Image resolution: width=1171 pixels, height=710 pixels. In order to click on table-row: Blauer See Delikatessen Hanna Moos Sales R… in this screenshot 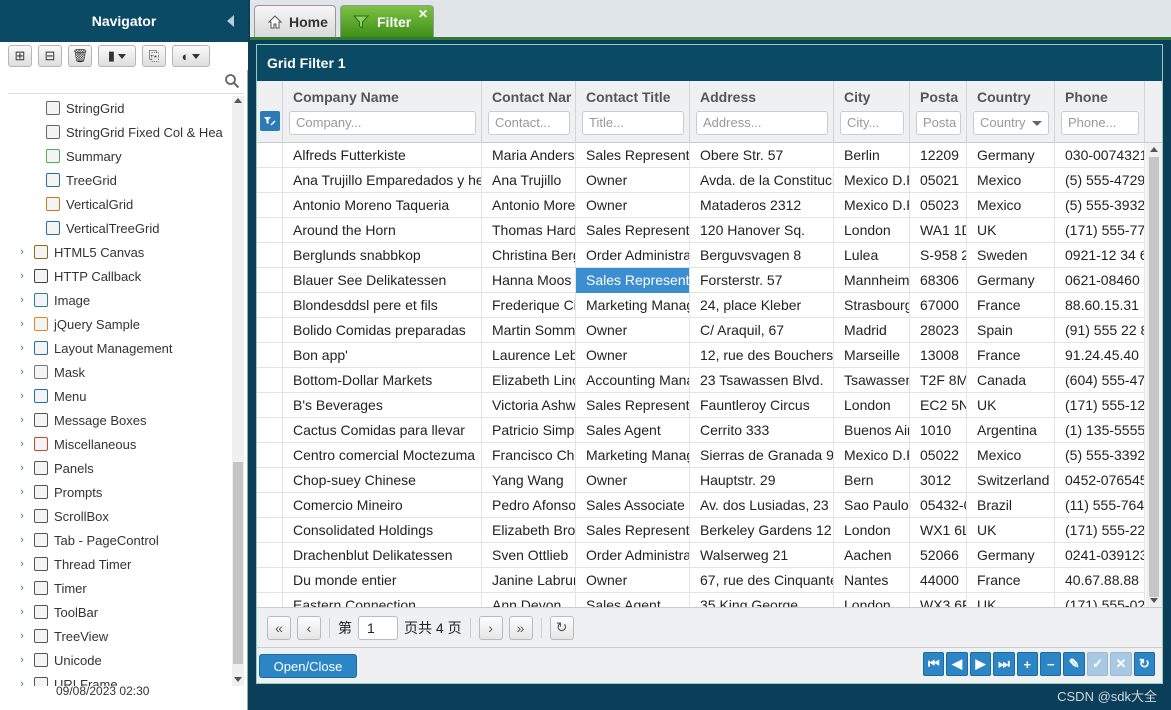, I will do `click(701, 280)`.